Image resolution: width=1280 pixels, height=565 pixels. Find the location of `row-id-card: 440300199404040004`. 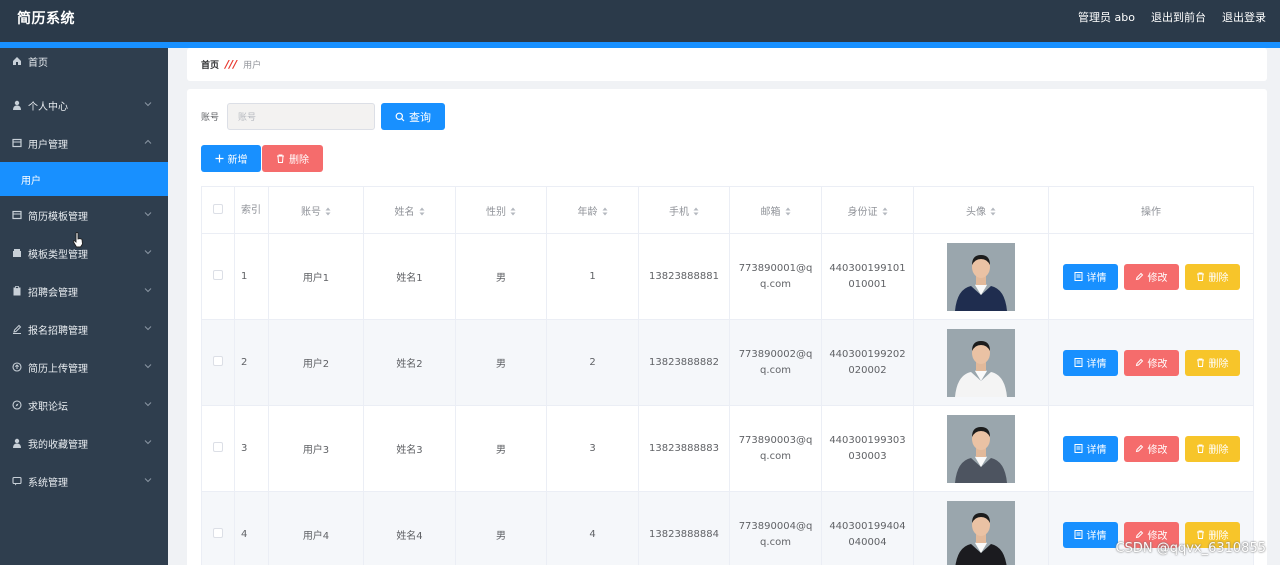

row-id-card: 440300199404040004 is located at coordinates (867, 528).